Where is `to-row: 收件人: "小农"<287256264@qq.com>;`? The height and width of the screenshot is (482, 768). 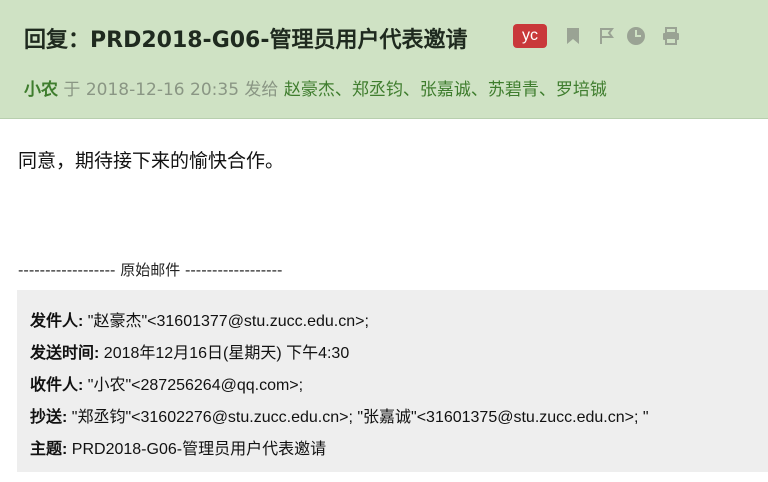 to-row: 收件人: "小农"<287256264@qq.com>; is located at coordinates (166, 383).